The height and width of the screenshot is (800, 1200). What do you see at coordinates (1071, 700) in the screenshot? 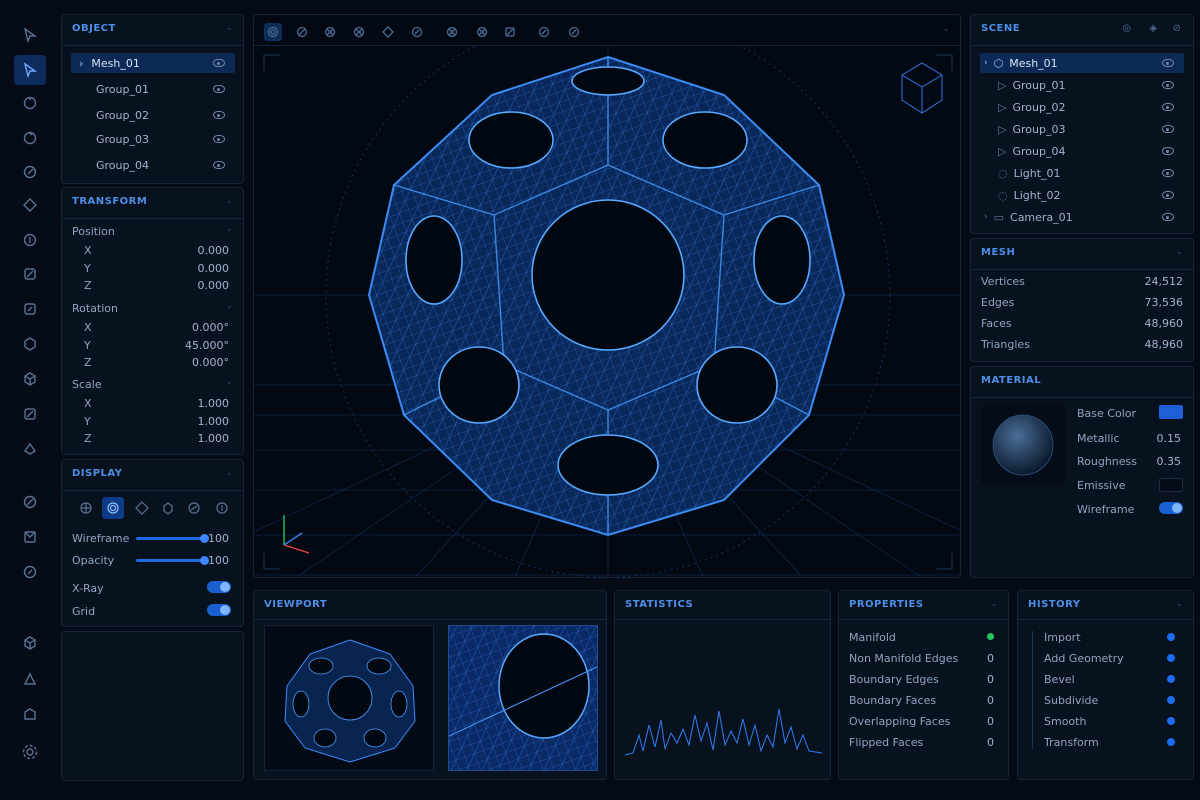
I see `history-item-subdivide: Subdivide` at bounding box center [1071, 700].